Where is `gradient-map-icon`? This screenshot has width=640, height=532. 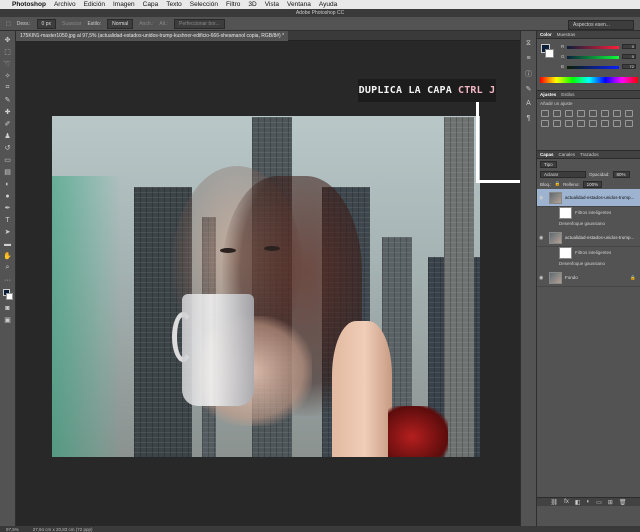 gradient-map-icon is located at coordinates (617, 123).